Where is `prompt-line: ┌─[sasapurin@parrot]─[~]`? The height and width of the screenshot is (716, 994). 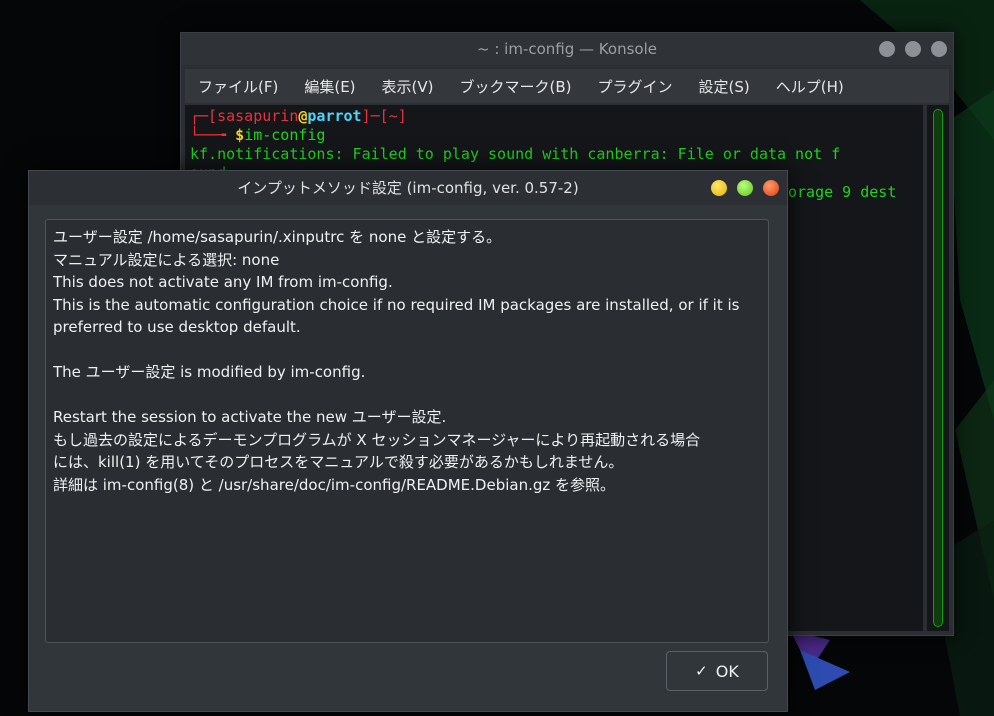 prompt-line: ┌─[sasapurin@parrot]─[~] is located at coordinates (298, 116).